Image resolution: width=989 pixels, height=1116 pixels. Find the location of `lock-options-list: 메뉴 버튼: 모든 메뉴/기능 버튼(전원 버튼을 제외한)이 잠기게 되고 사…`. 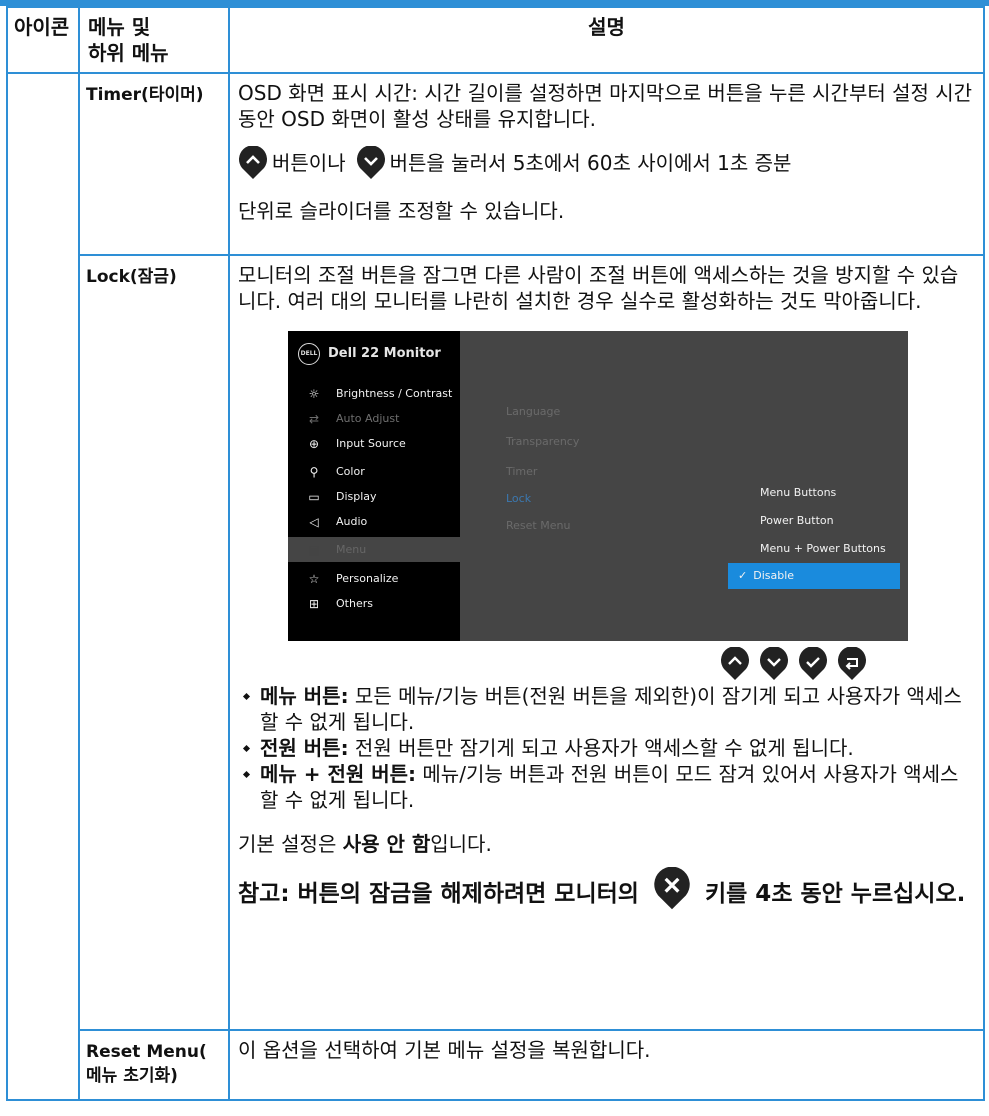

lock-options-list: 메뉴 버튼: 모든 메뉴/기능 버튼(전원 버튼을 제외한)이 잠기게 되고 사… is located at coordinates (606, 748).